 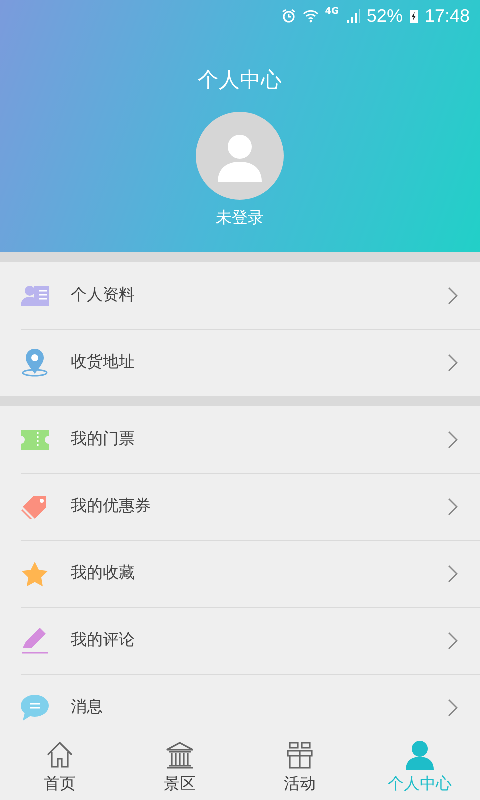 What do you see at coordinates (35, 573) in the screenshot?
I see `star-icon` at bounding box center [35, 573].